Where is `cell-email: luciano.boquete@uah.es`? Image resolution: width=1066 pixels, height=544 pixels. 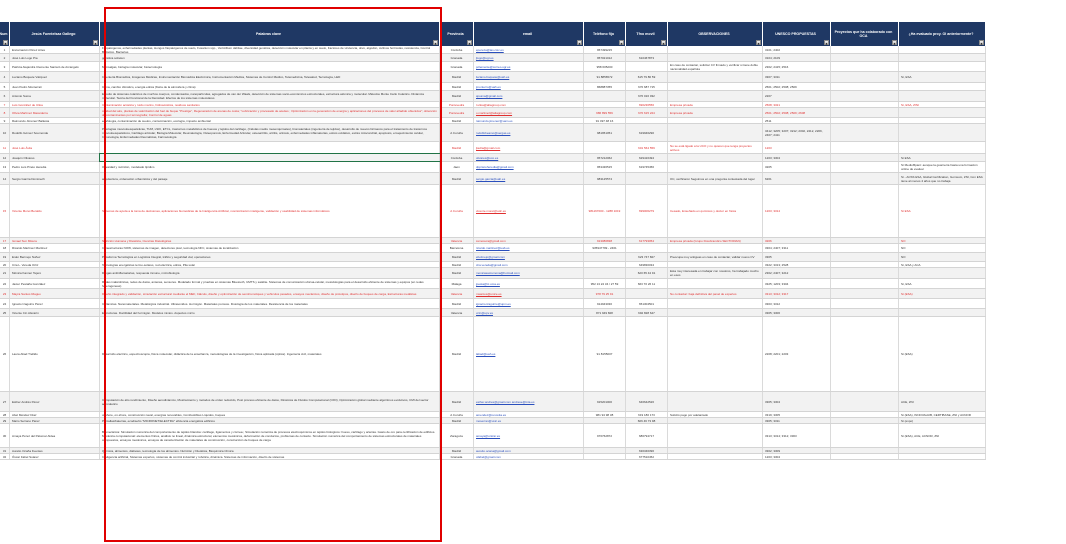 cell-email: luciano.boquete@uah.es is located at coordinates (529, 77).